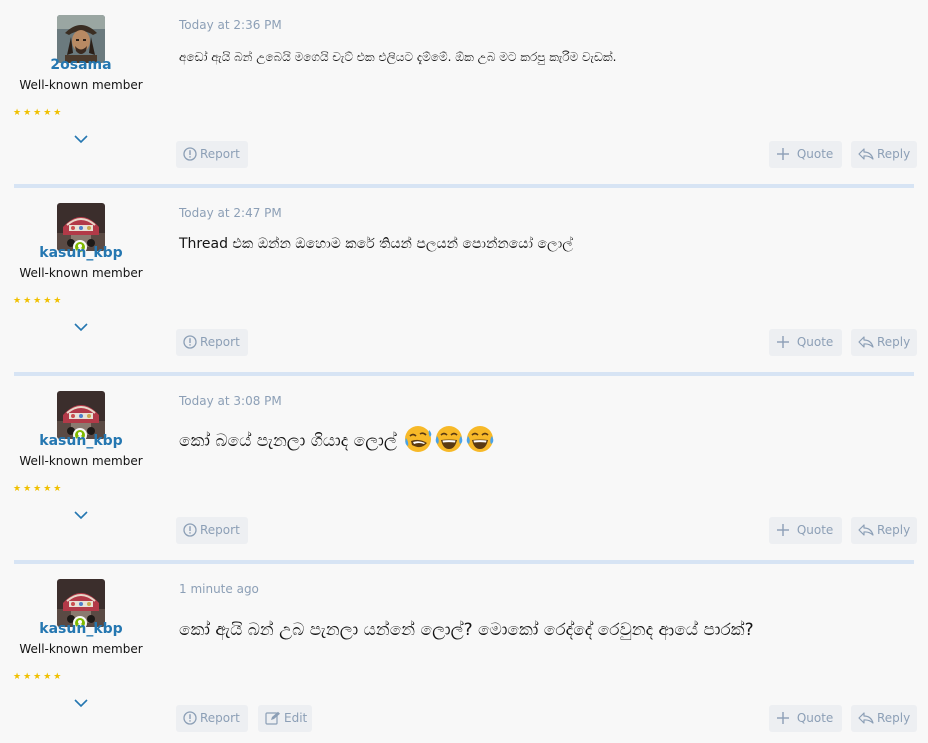 The image size is (928, 743). What do you see at coordinates (296, 718) in the screenshot?
I see `edit-label: Edit` at bounding box center [296, 718].